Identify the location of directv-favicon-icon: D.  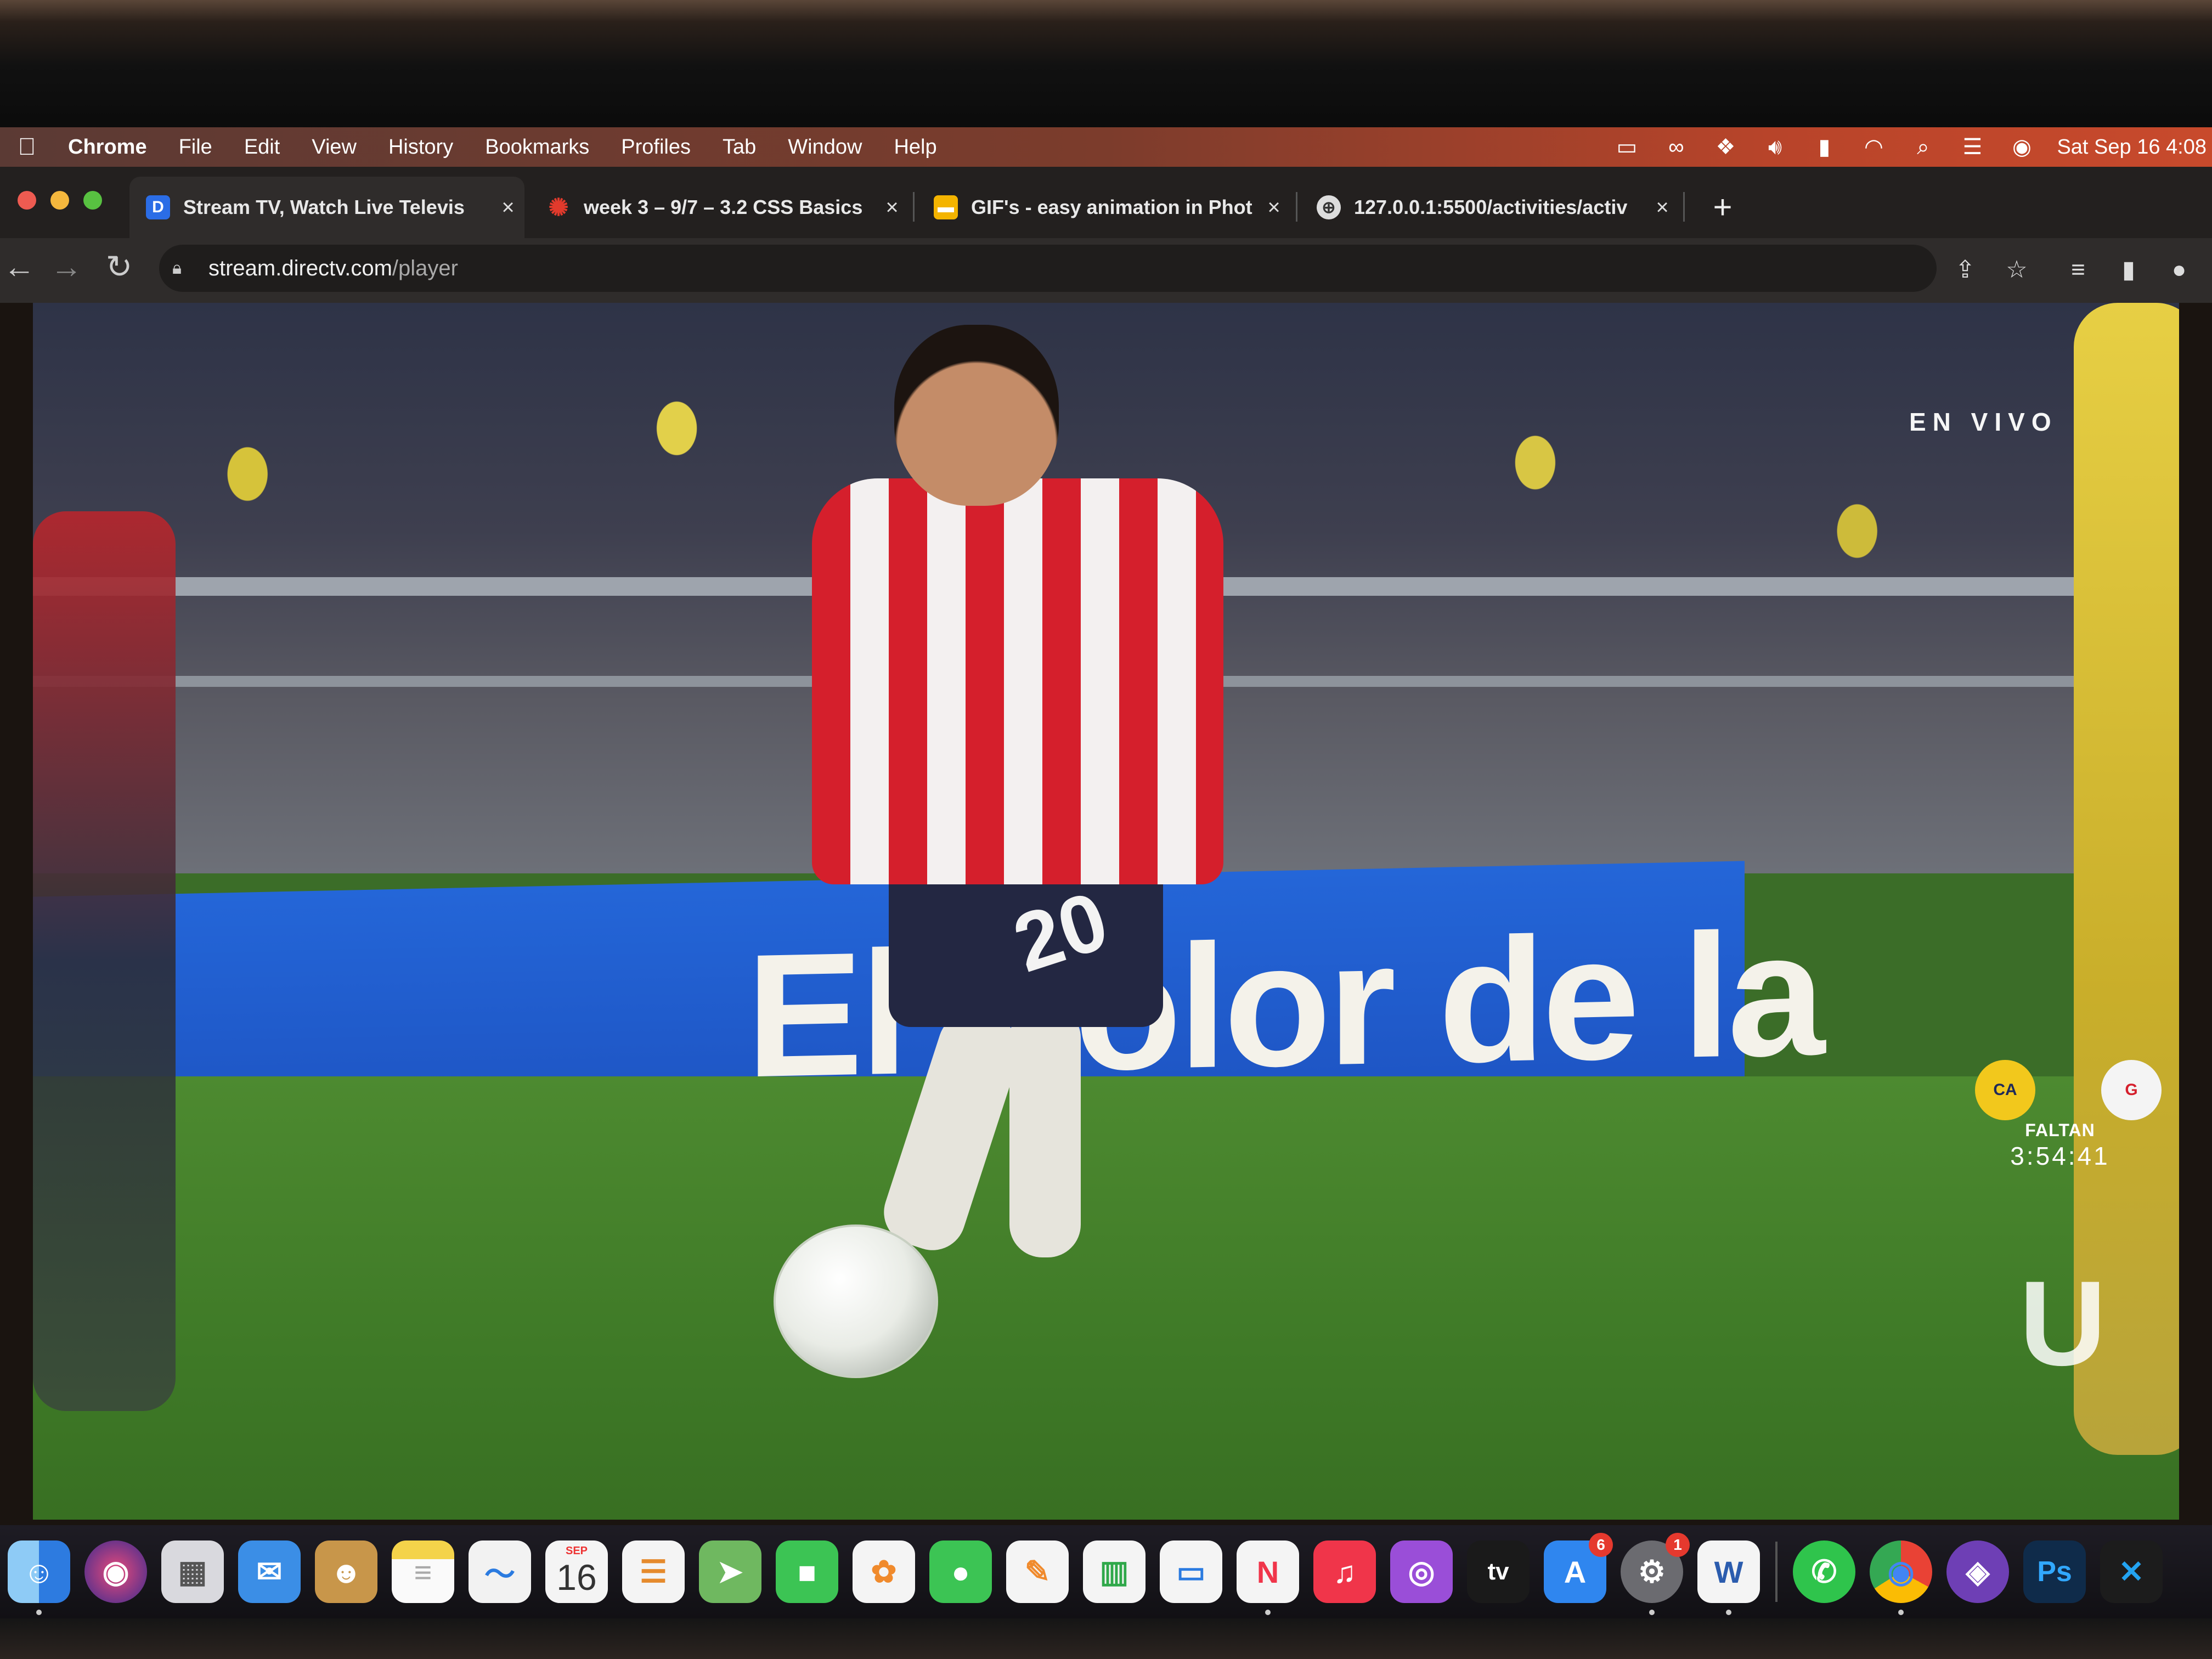
(158, 207).